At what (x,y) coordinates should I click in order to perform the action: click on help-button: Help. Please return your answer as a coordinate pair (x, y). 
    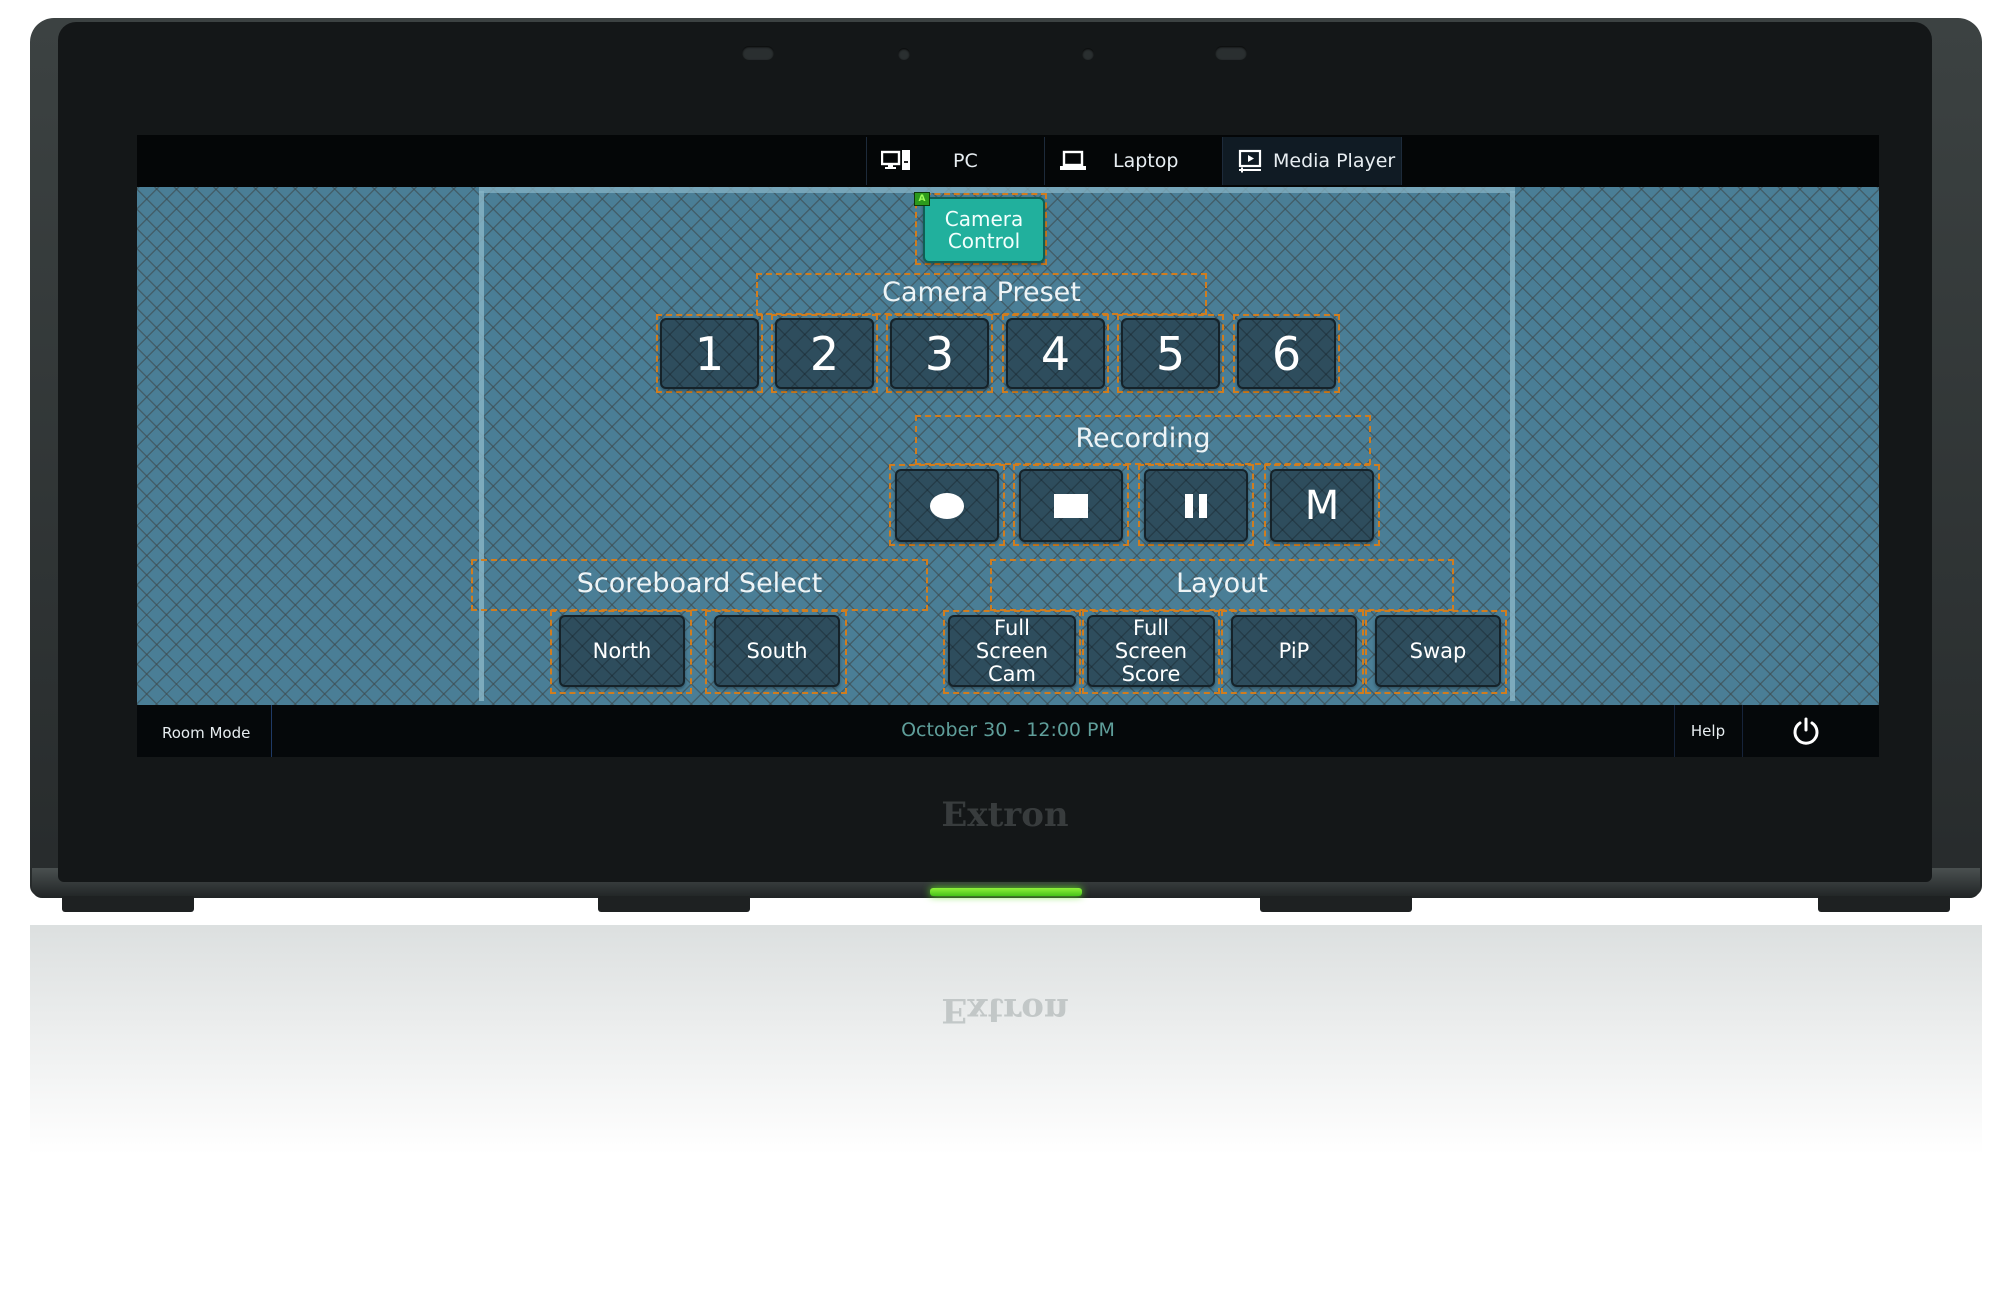
    Looking at the image, I should click on (1708, 731).